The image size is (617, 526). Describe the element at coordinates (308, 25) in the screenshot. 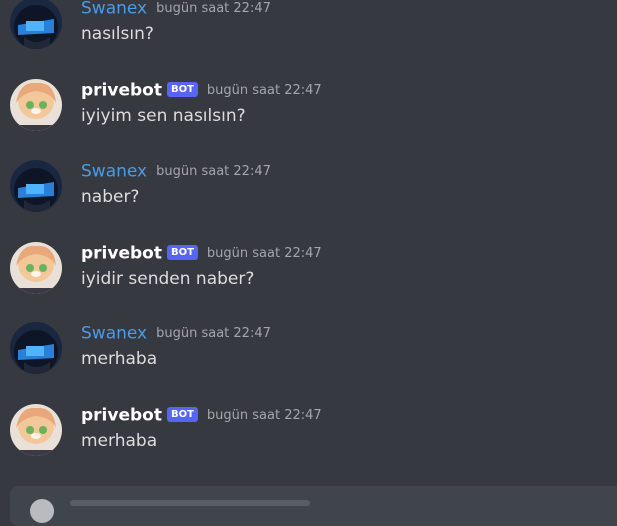

I see `message-item: Swanex bugün saat 22:47 nasılsın?` at that location.